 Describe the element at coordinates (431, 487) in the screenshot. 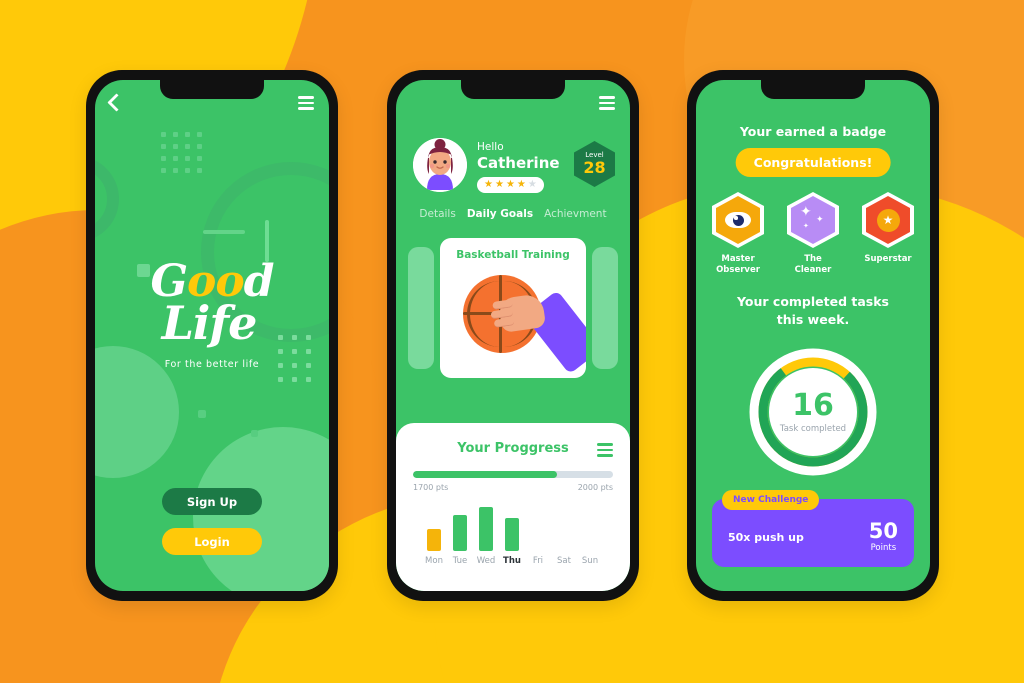

I see `points-current: 1700 pts` at that location.